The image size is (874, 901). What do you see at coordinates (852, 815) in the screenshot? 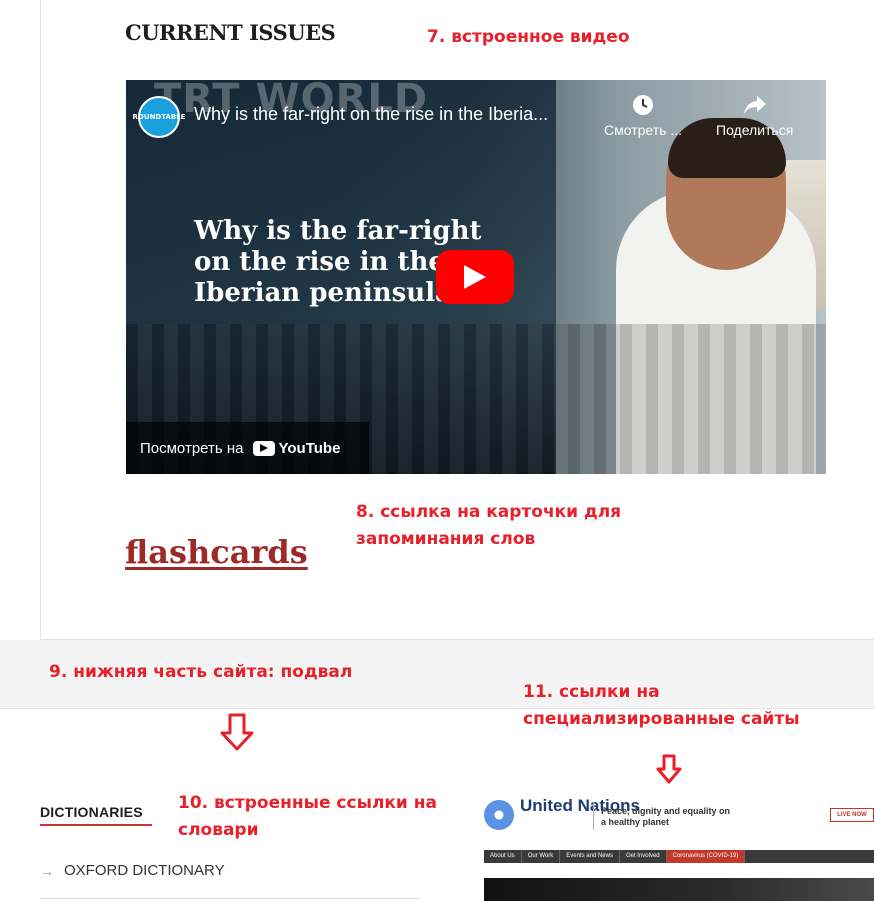
I see `live-now-button: LIVE NOW` at bounding box center [852, 815].